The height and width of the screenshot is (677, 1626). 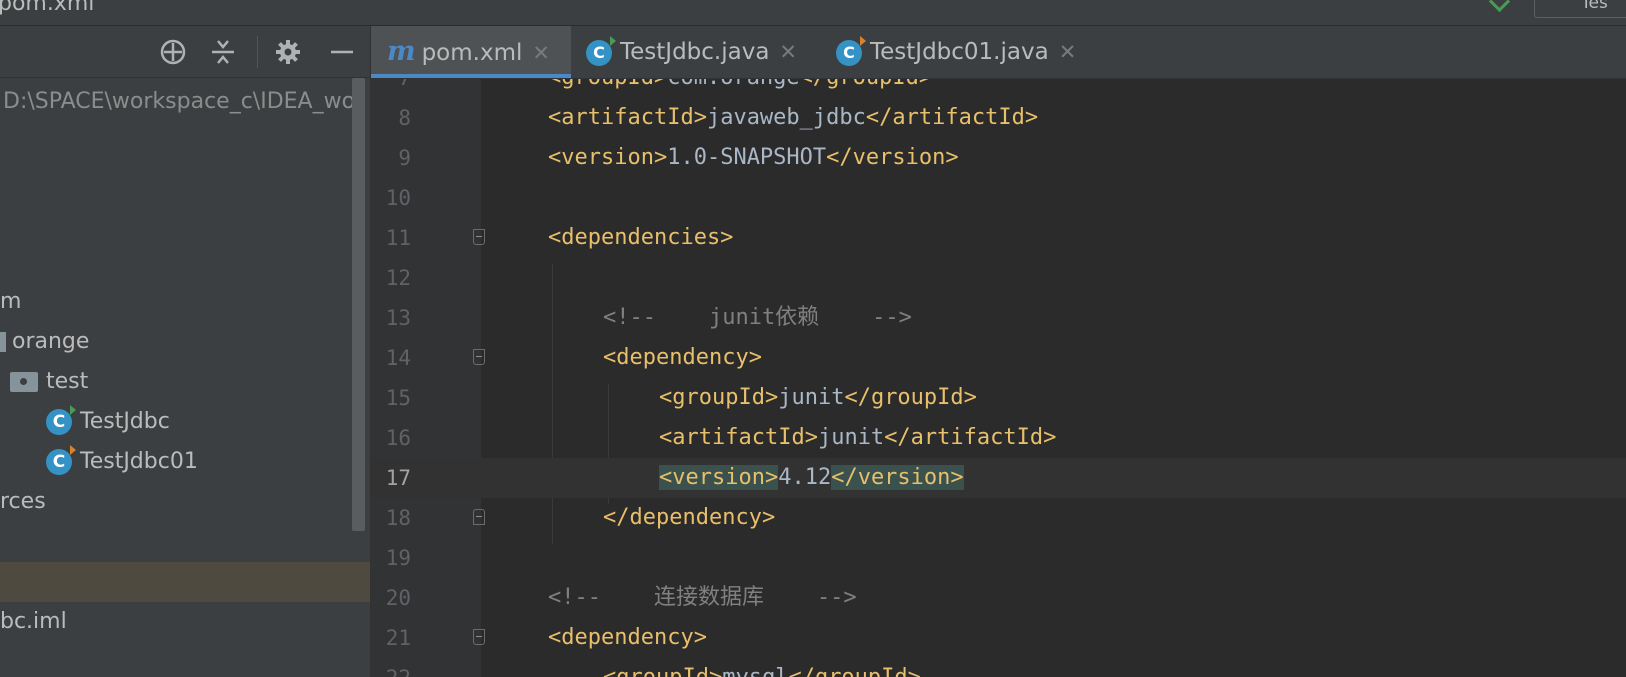 I want to click on package-icon, so click(x=3, y=342).